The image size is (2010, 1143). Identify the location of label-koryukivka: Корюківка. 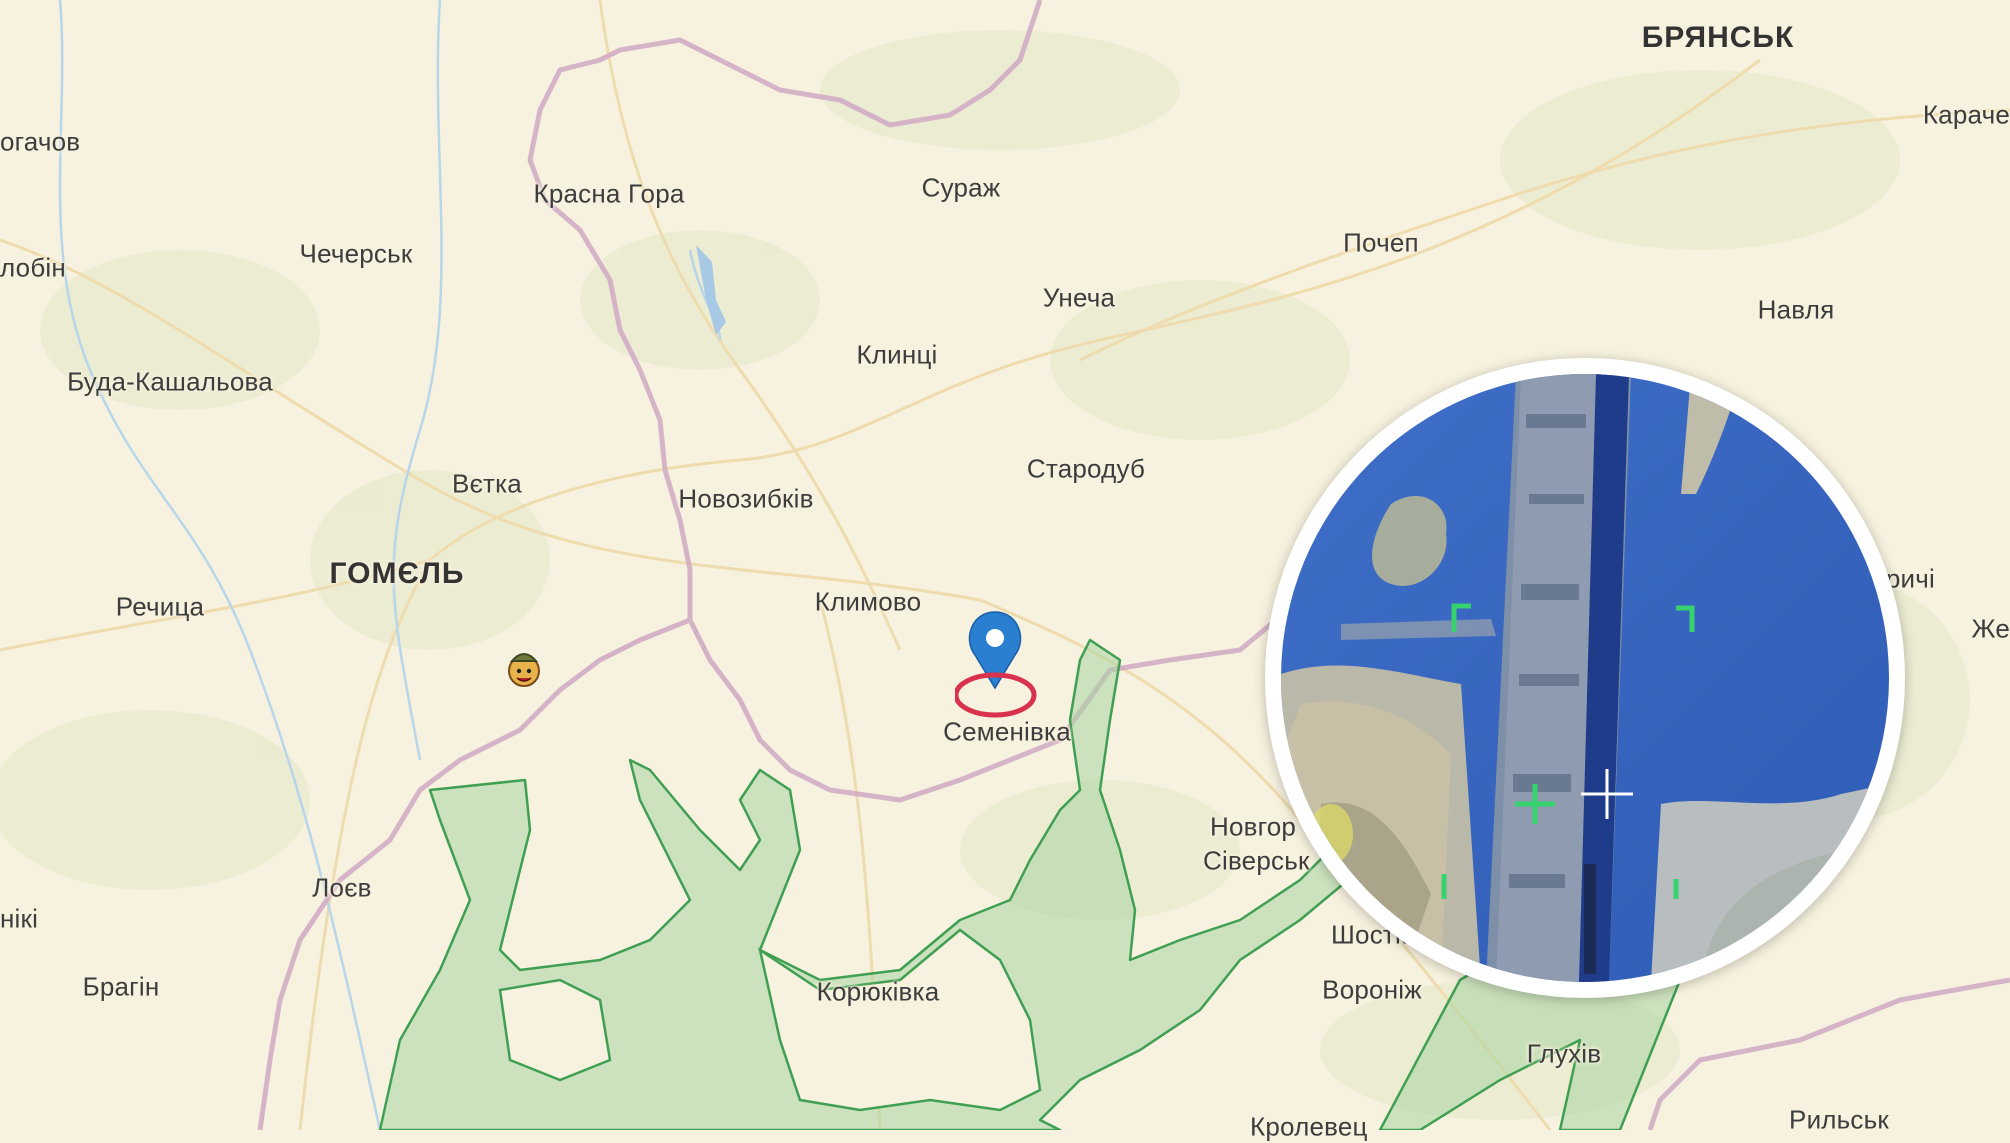
(878, 991).